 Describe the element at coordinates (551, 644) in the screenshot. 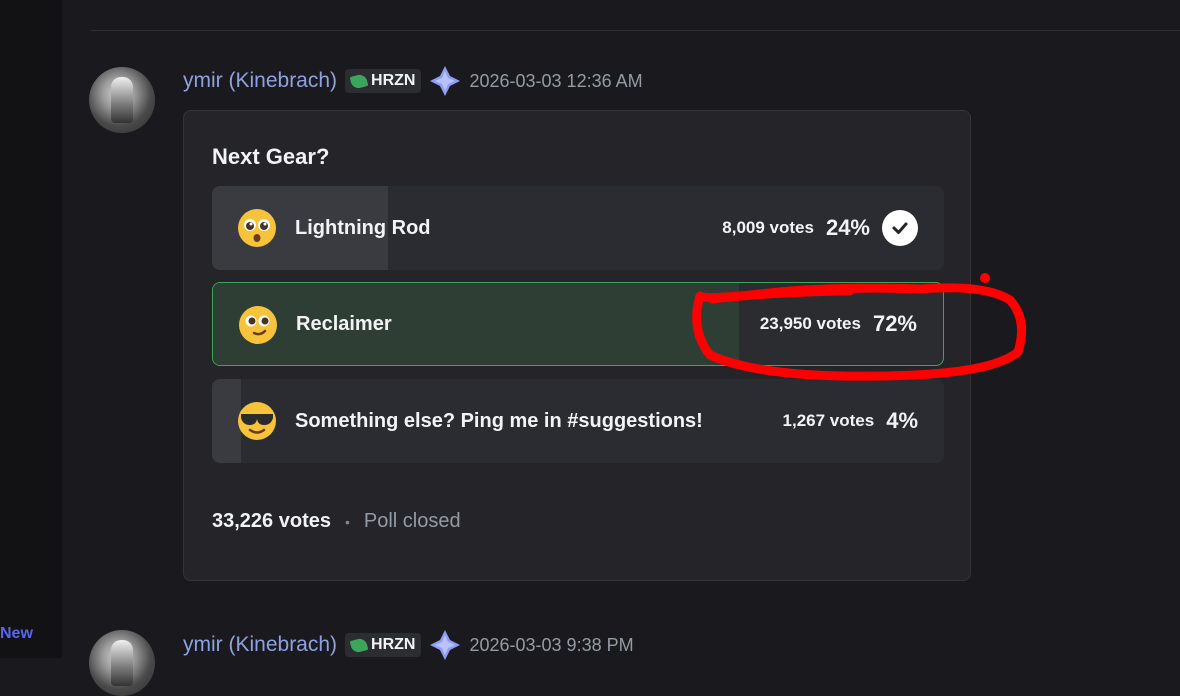

I see `timestamp: 2026-03-03 9:38 PM` at that location.